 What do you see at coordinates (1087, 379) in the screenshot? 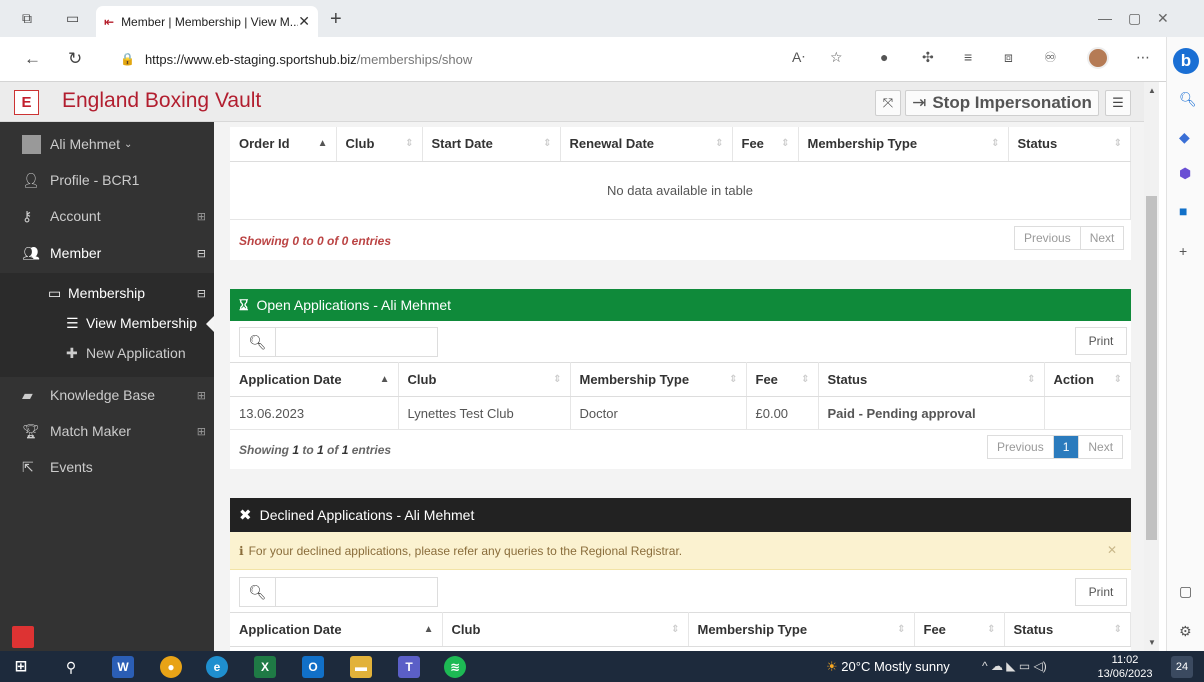
I see `column-header: Action ⇕` at bounding box center [1087, 379].